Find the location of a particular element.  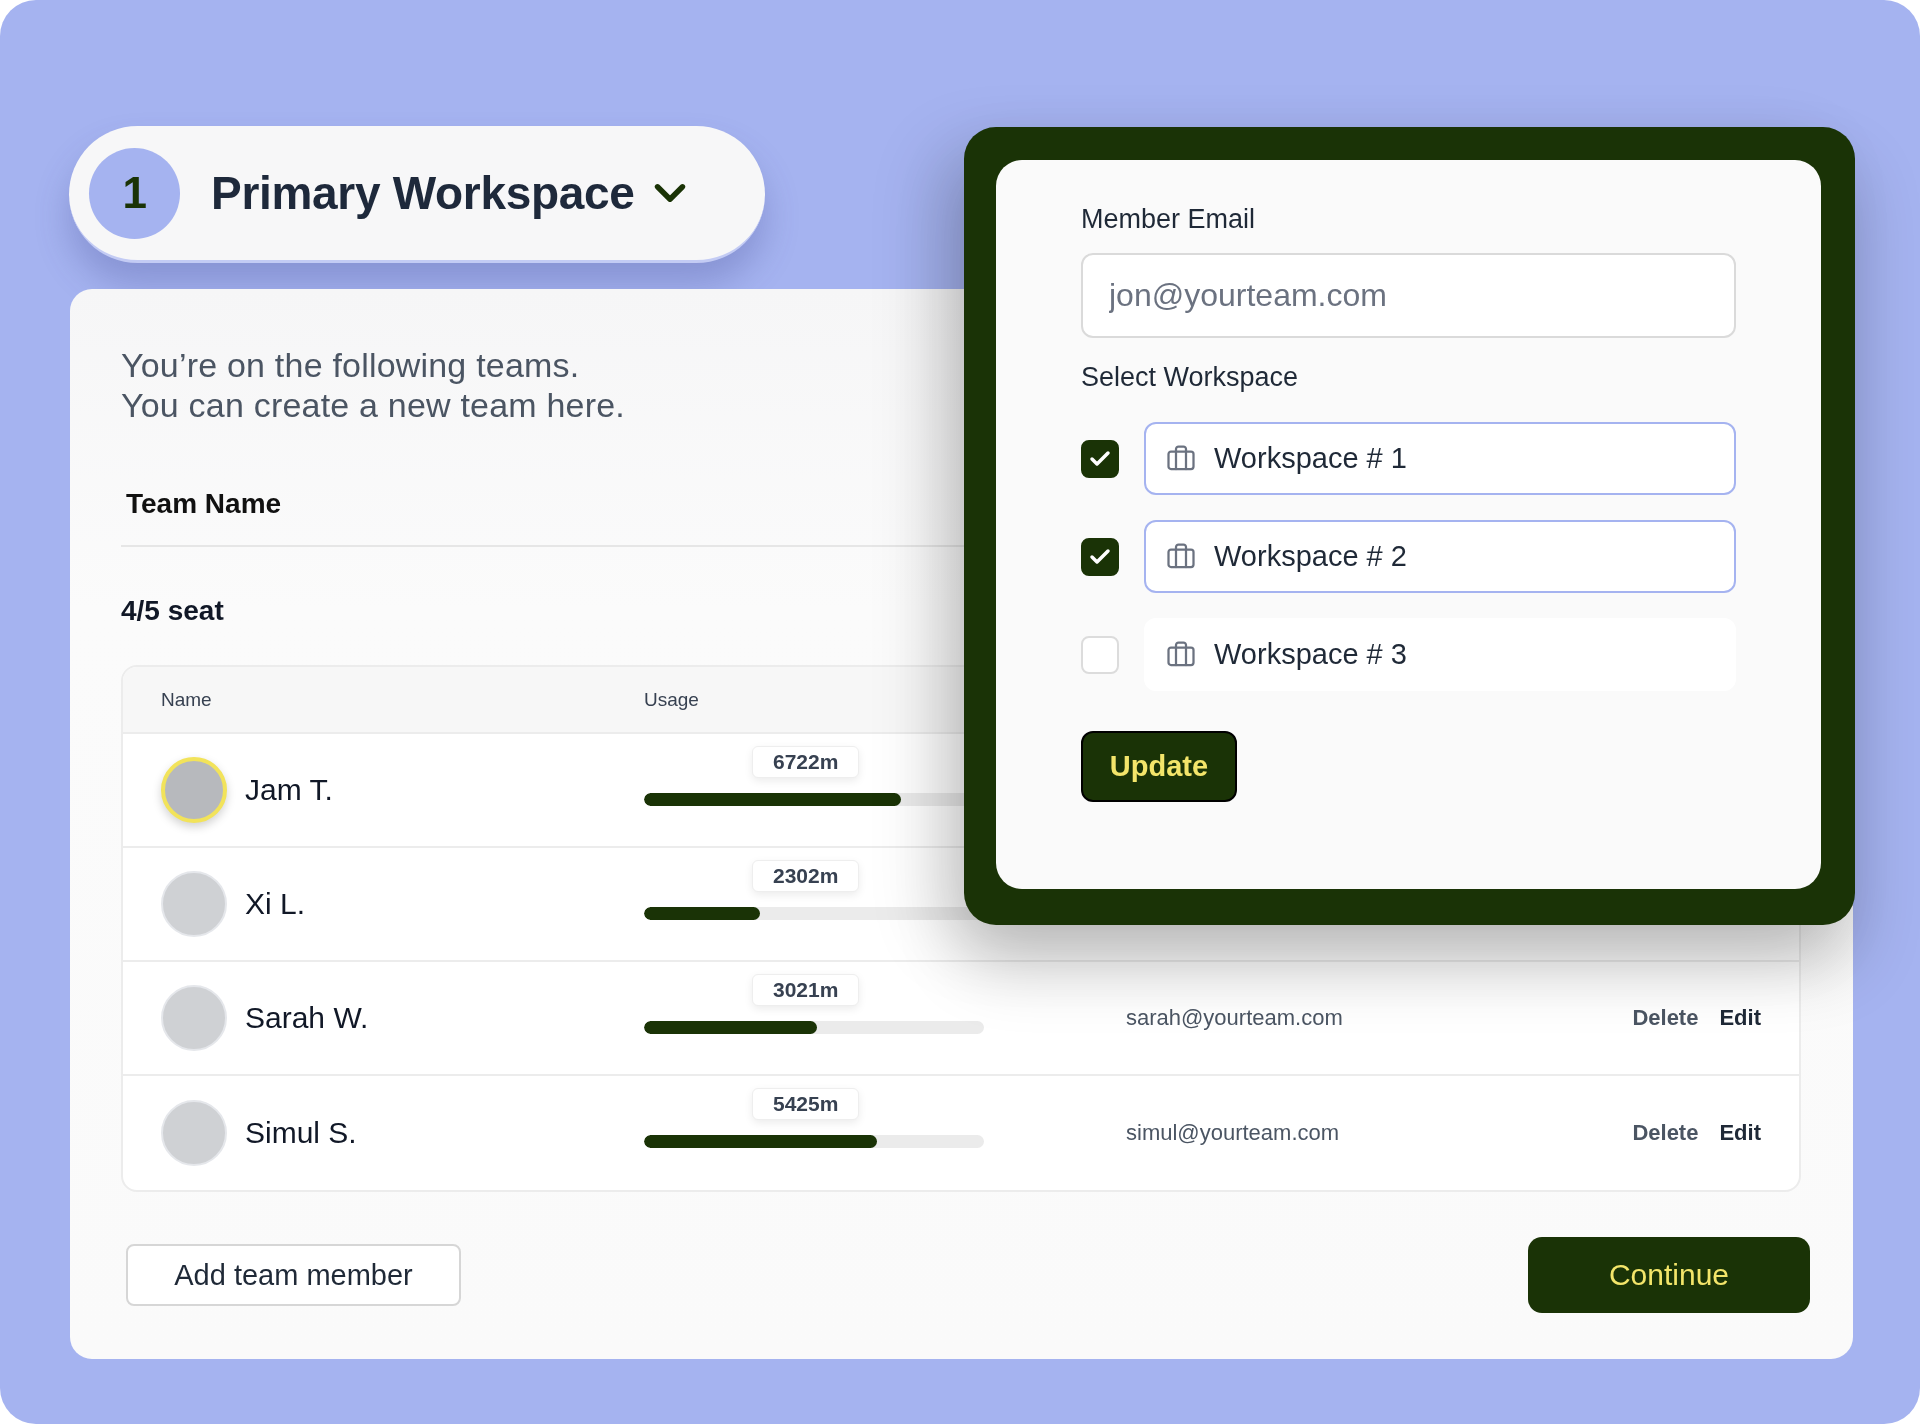

usage-label: 5425m is located at coordinates (806, 1104).